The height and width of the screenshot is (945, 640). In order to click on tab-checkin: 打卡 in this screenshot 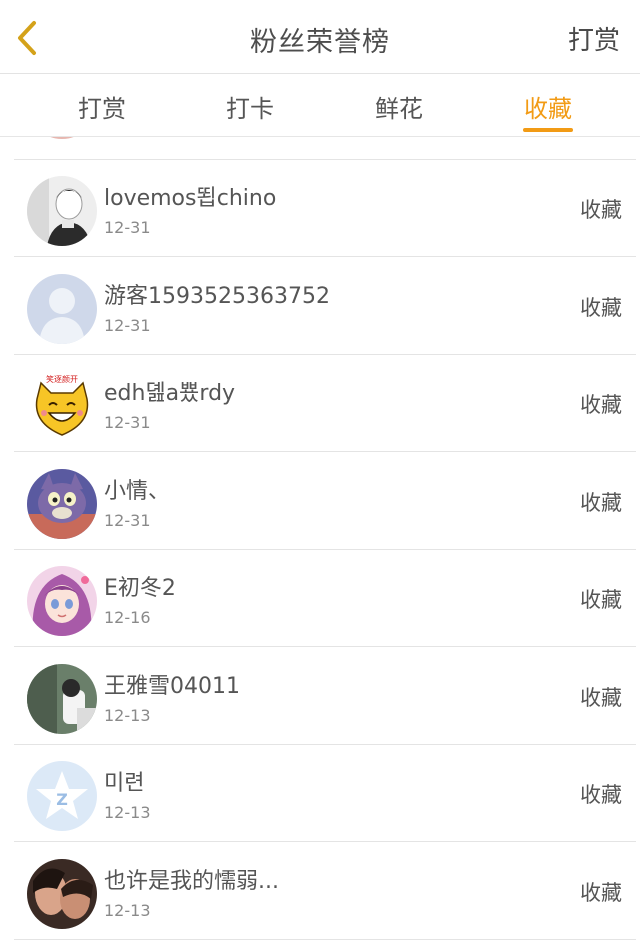, I will do `click(250, 106)`.